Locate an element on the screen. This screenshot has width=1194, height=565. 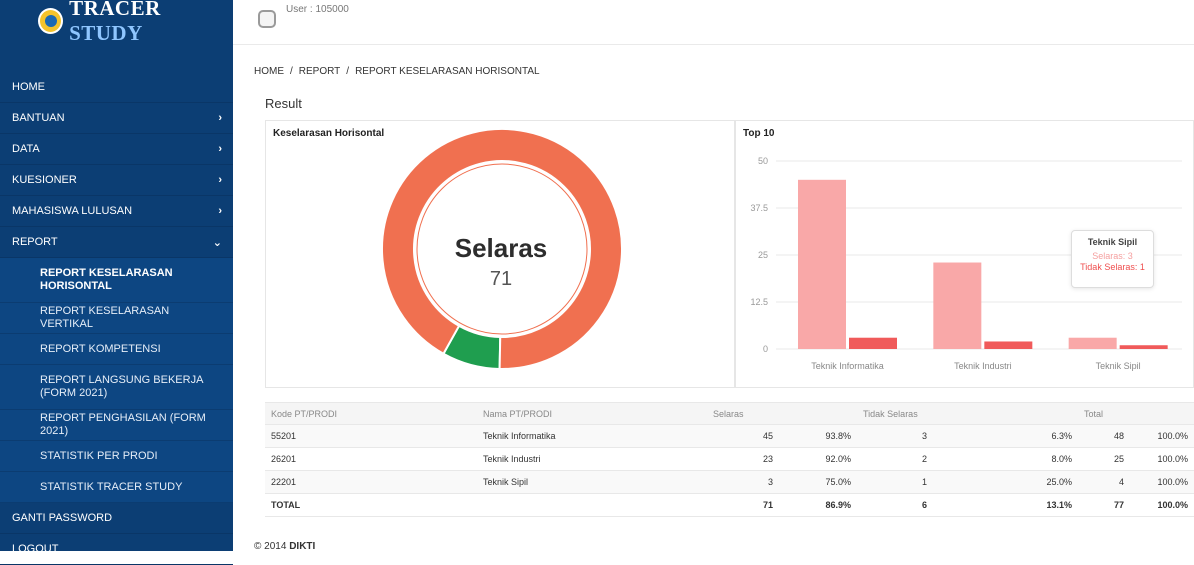
cell-total: 48 is located at coordinates (1104, 436).